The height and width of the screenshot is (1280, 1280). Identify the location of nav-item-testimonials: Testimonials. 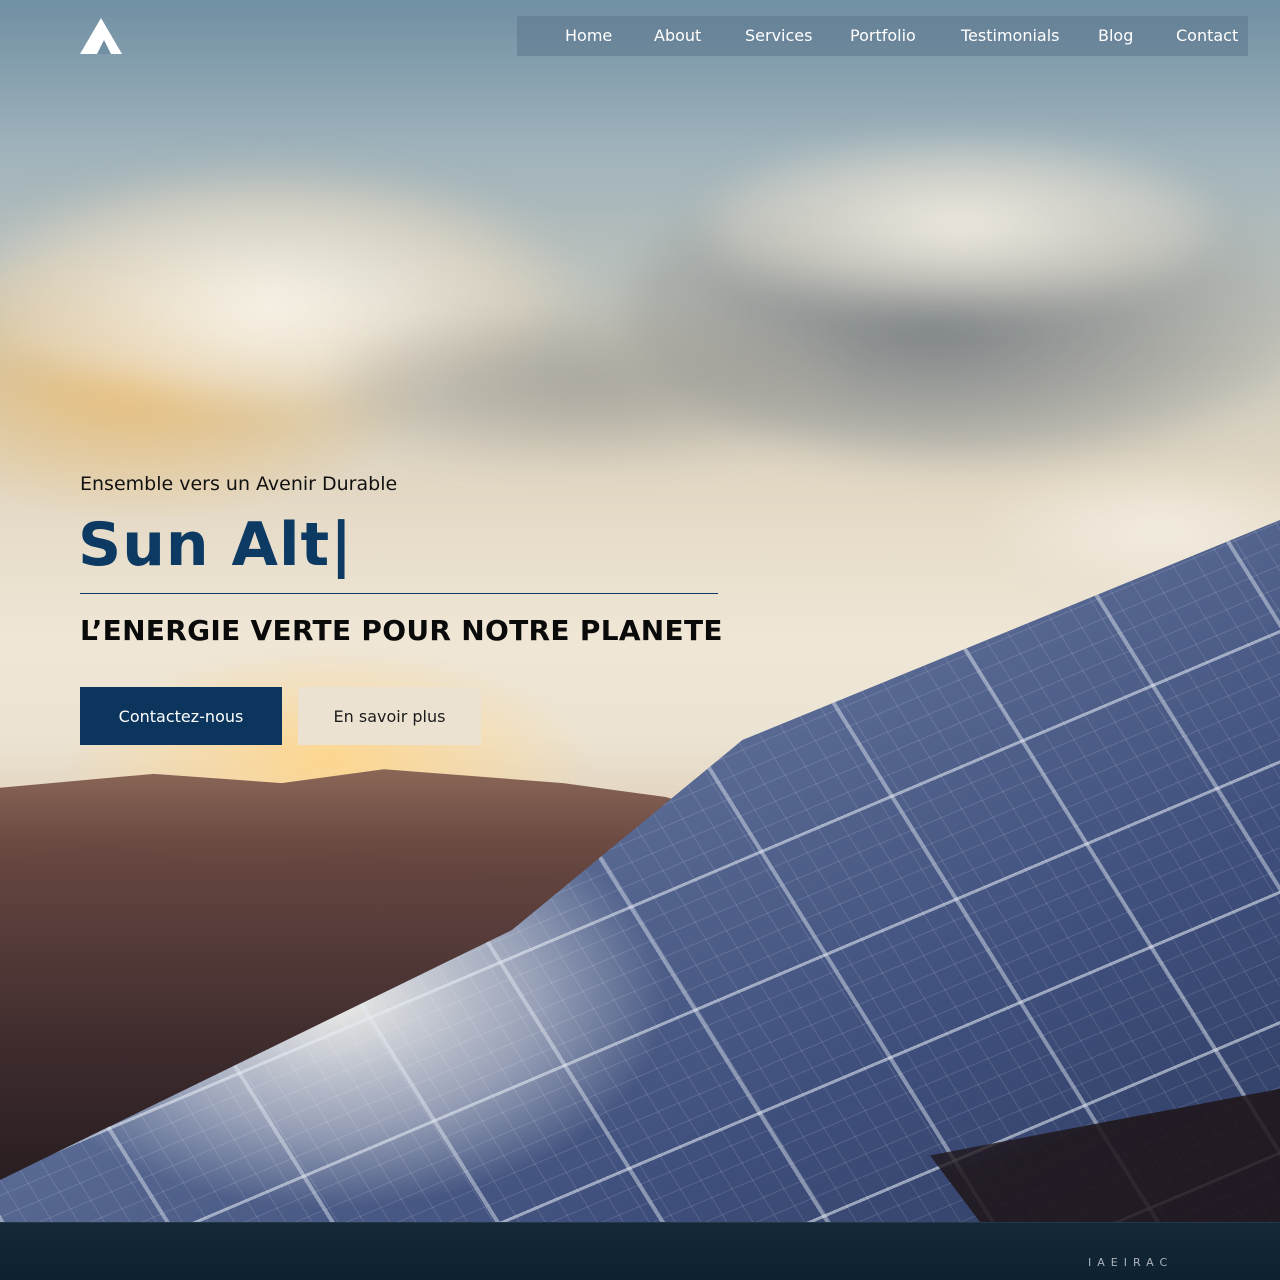
(1010, 35).